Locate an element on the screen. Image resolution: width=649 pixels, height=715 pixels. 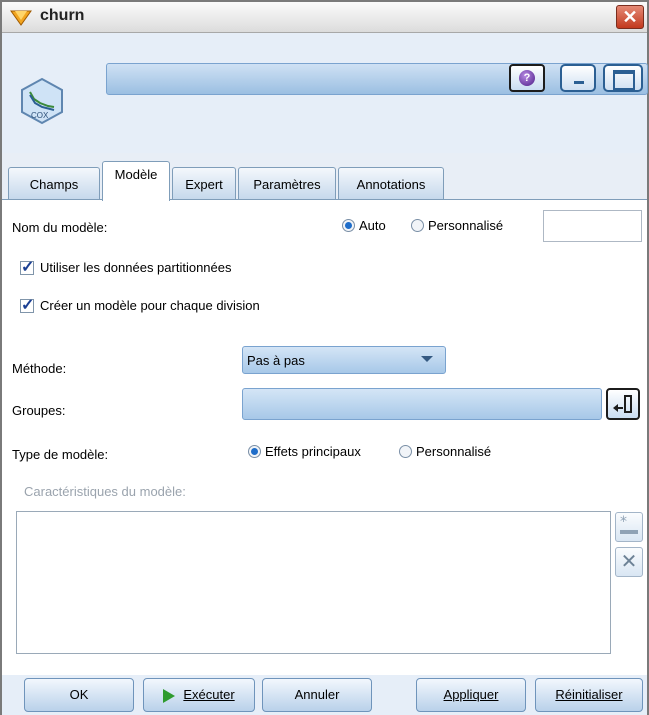
groups-field is located at coordinates (422, 404).